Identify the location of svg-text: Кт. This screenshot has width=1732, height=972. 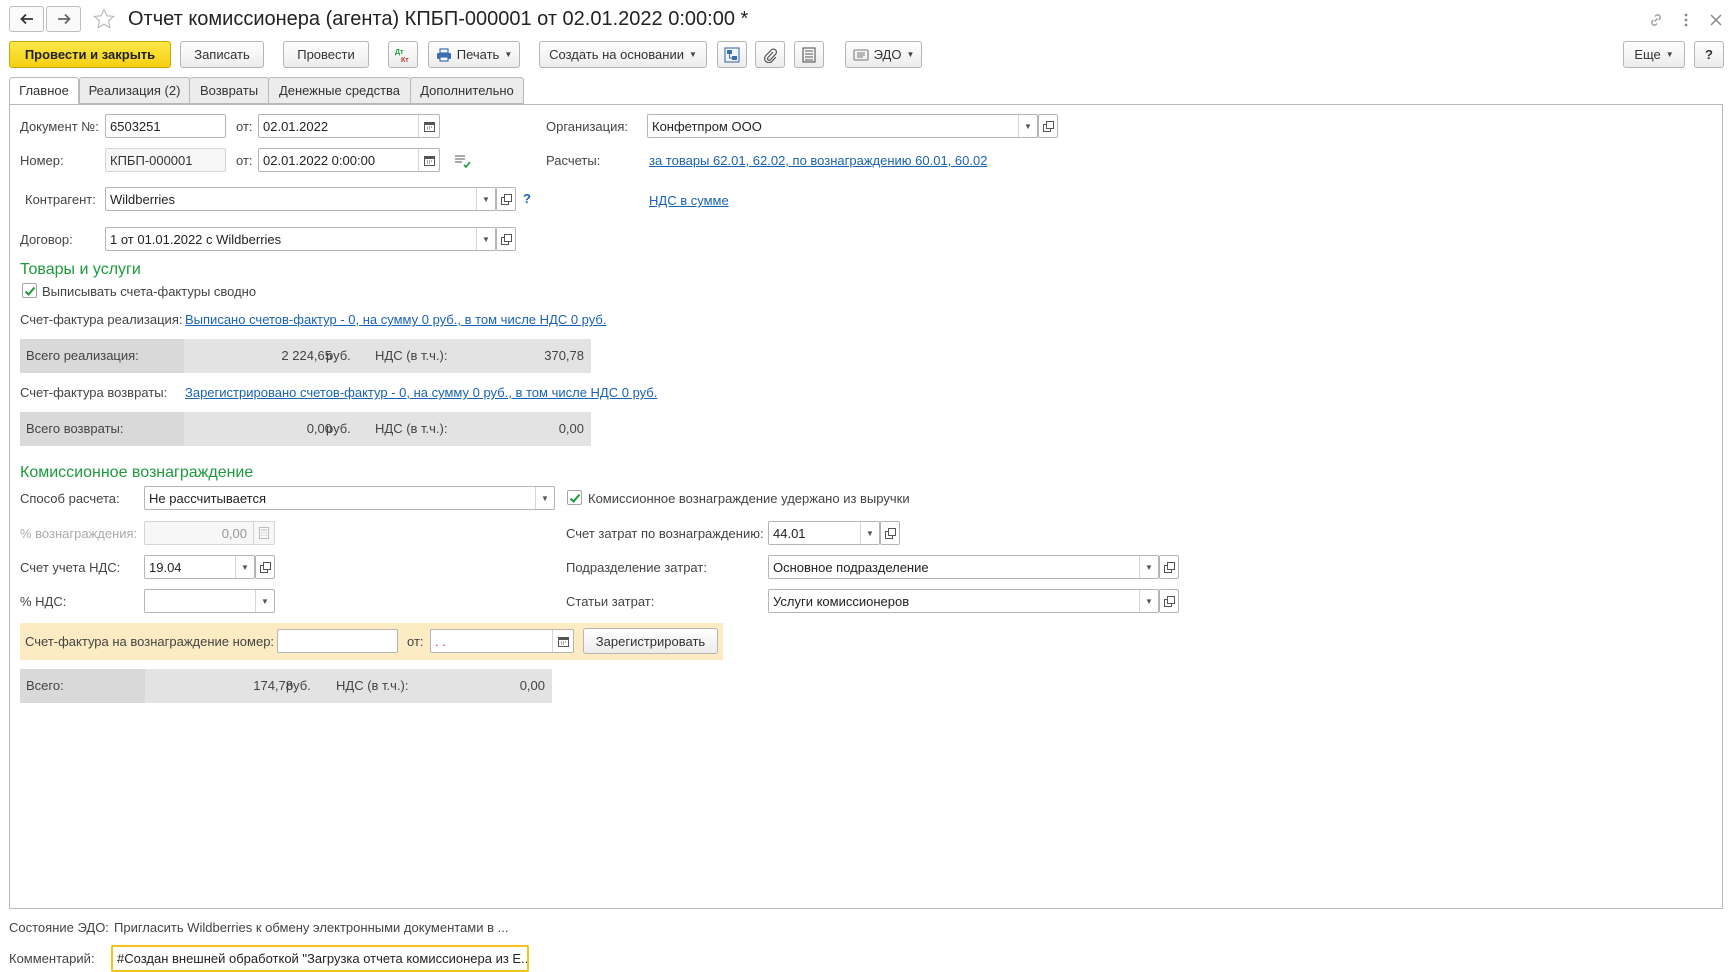
(405, 60).